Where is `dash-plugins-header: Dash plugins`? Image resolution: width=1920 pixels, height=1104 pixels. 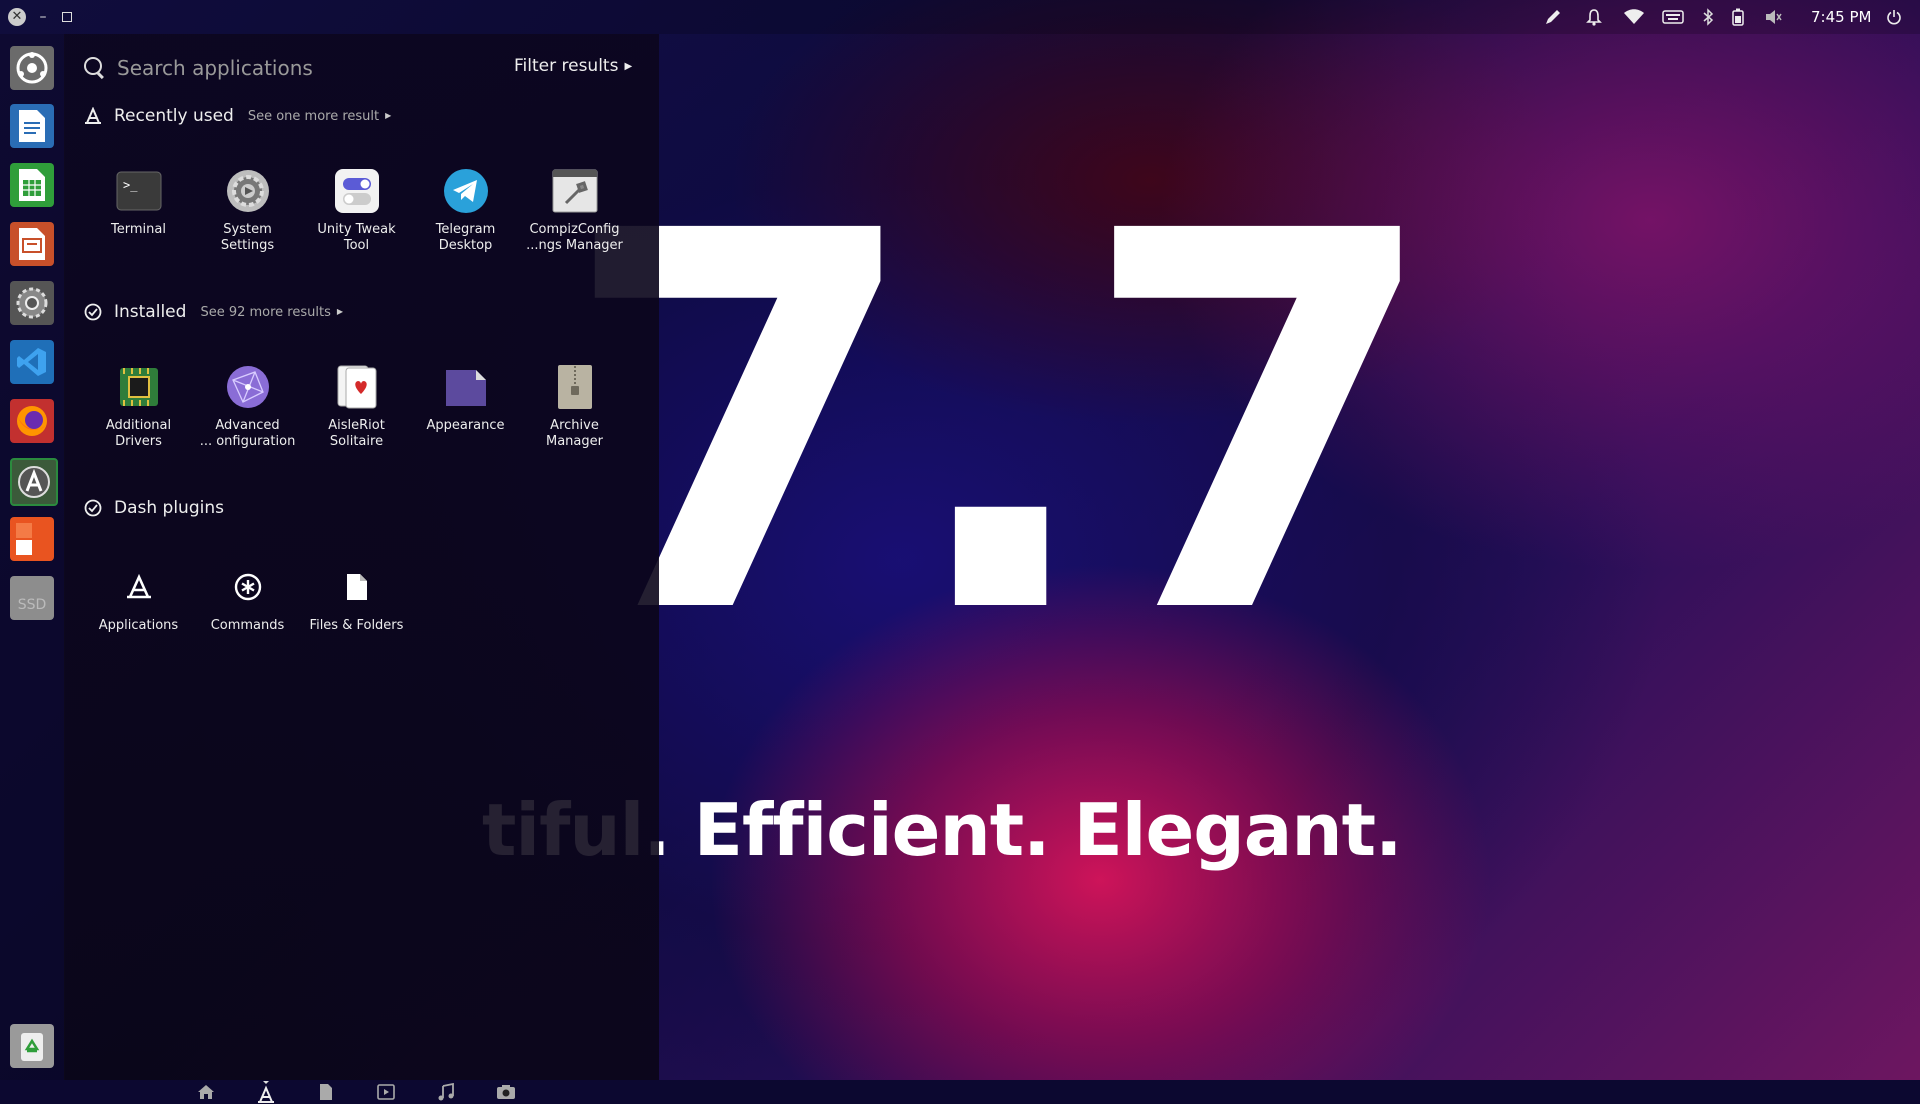 dash-plugins-header: Dash plugins is located at coordinates (161, 508).